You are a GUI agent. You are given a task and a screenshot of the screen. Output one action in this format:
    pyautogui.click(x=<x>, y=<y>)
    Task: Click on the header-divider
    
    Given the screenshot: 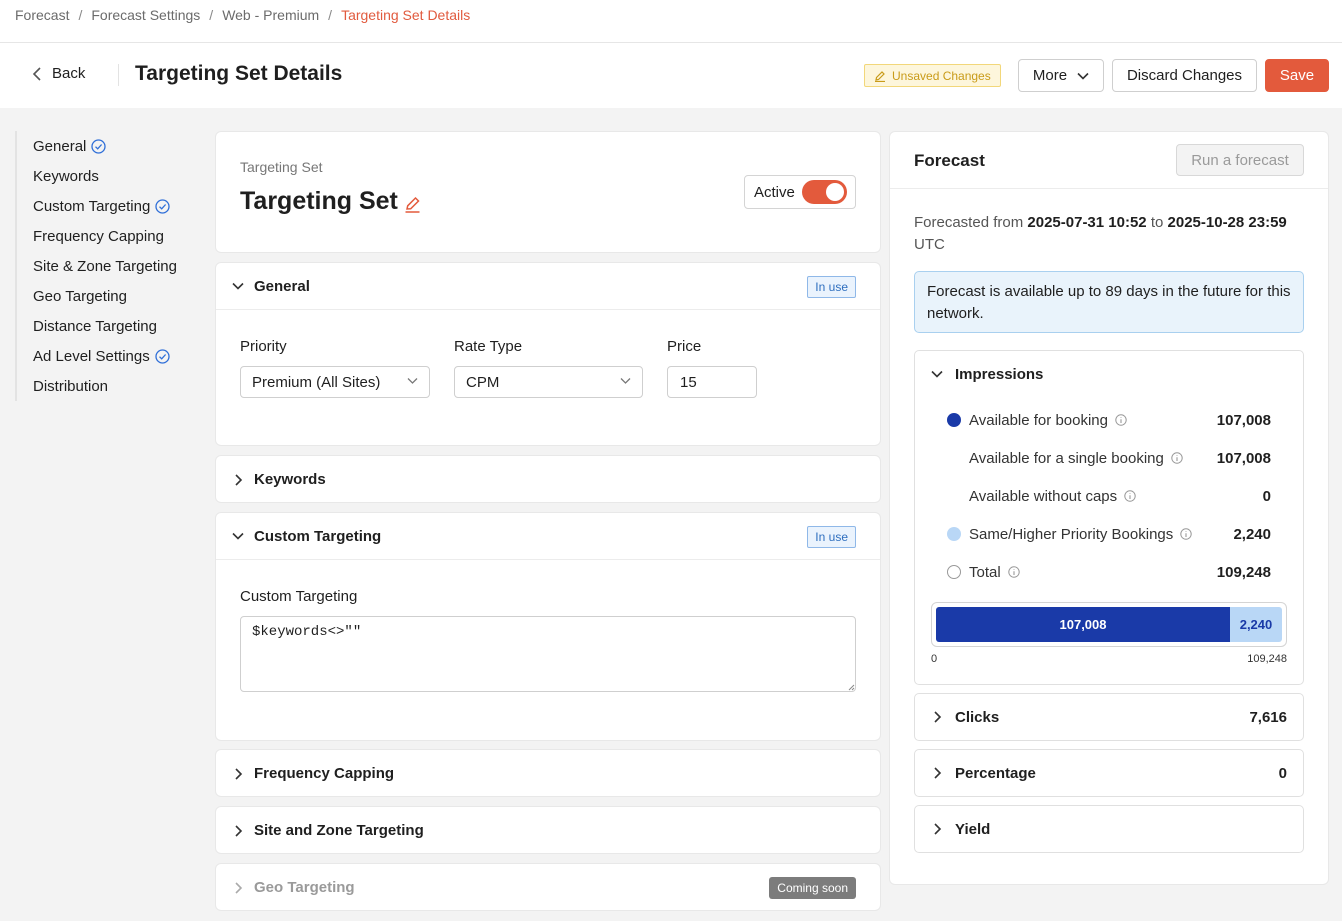 What is the action you would take?
    pyautogui.click(x=671, y=42)
    